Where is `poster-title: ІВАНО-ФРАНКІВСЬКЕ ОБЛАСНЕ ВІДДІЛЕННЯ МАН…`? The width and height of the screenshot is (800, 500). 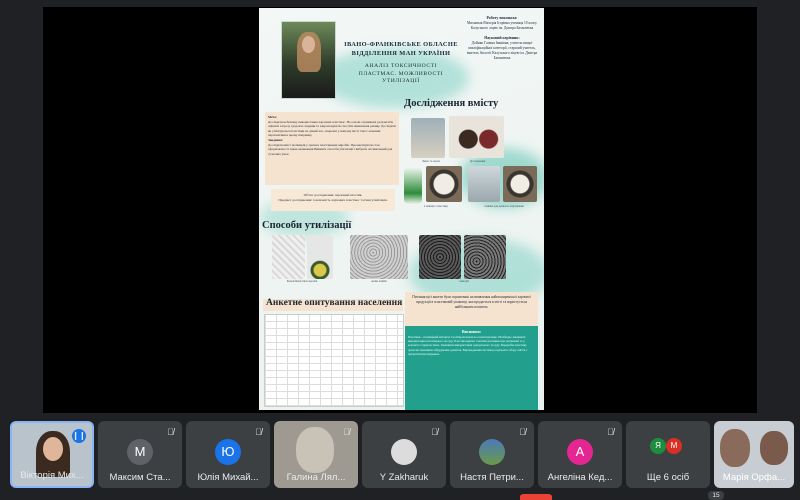 poster-title: ІВАНО-ФРАНКІВСЬКЕ ОБЛАСНЕ ВІДДІЛЕННЯ МАН… is located at coordinates (401, 49).